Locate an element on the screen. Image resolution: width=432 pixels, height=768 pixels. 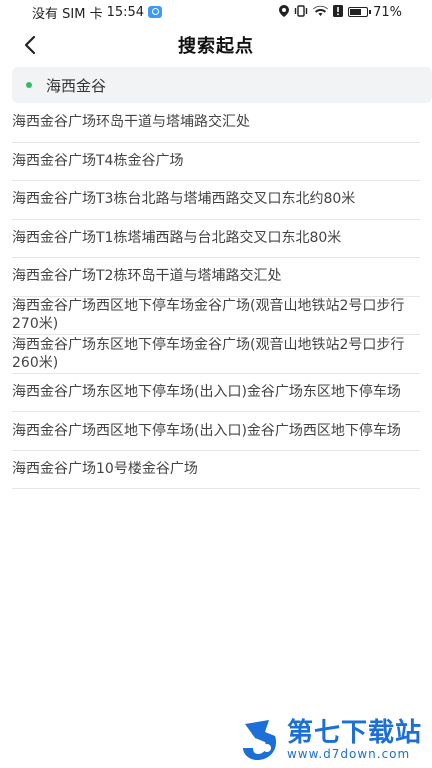
battery-percent: 71% is located at coordinates (387, 12).